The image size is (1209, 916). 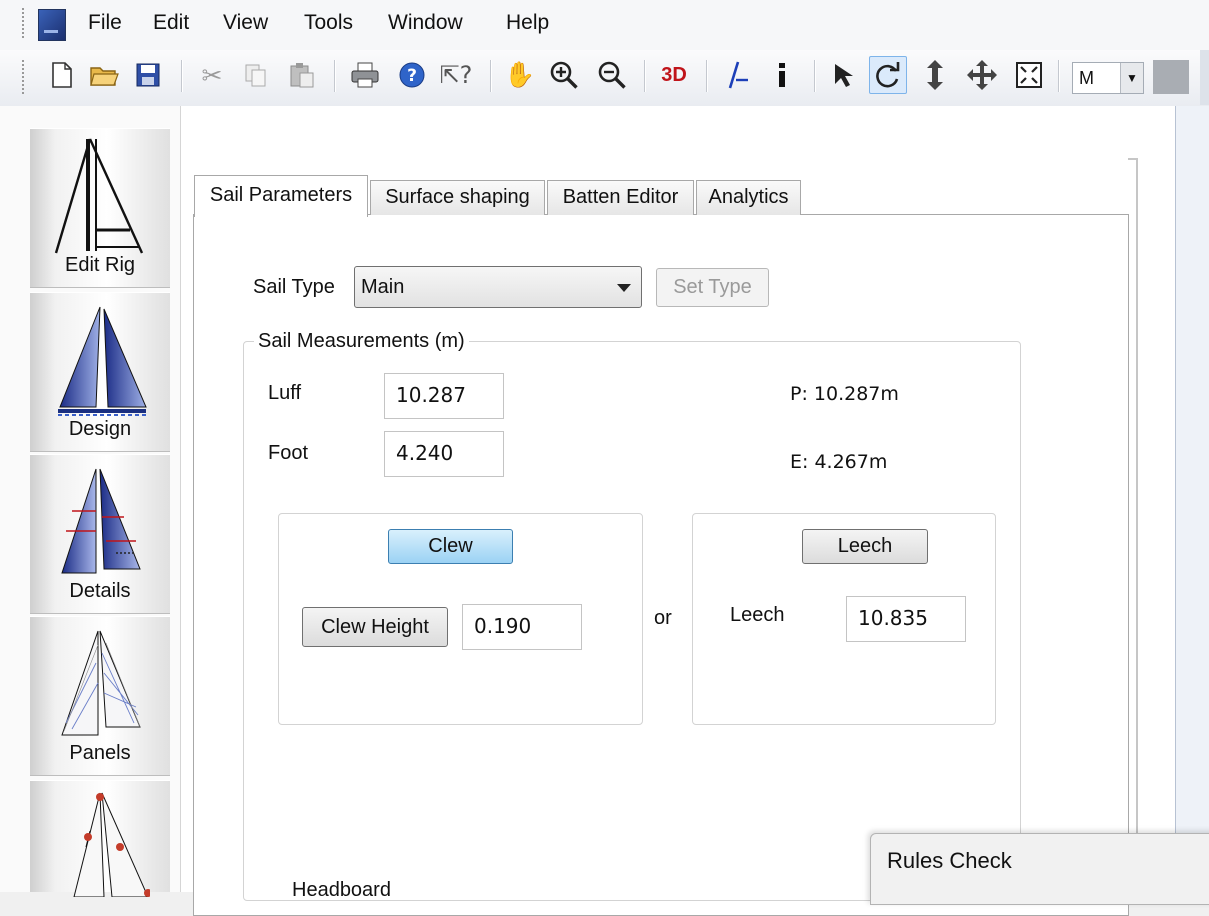 What do you see at coordinates (782, 75) in the screenshot?
I see `info-icon` at bounding box center [782, 75].